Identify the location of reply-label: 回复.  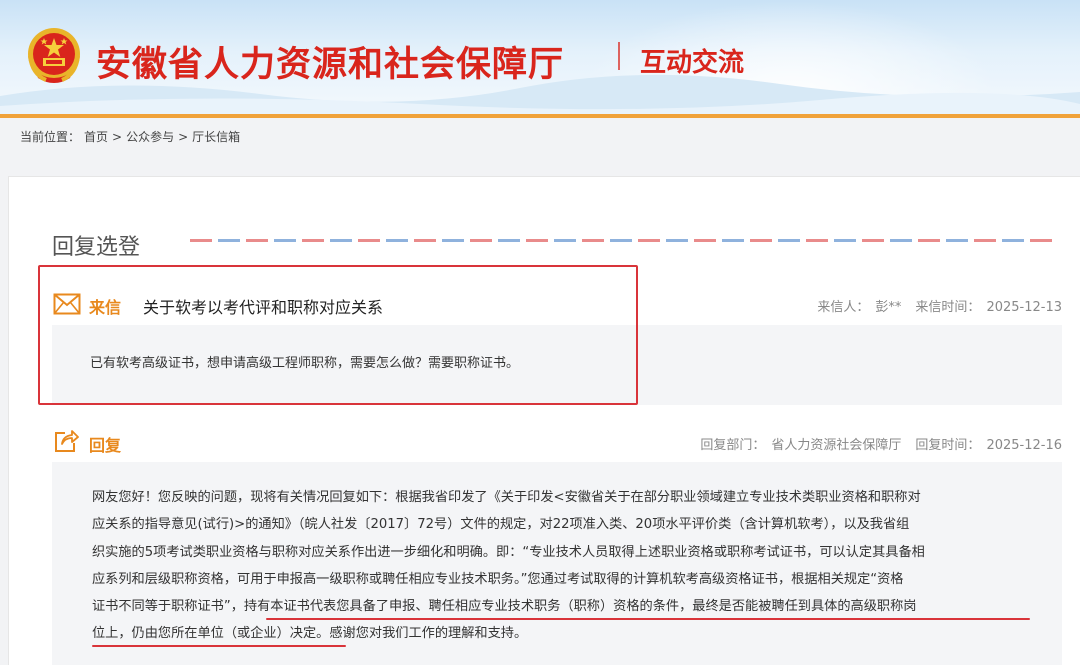
(105, 445).